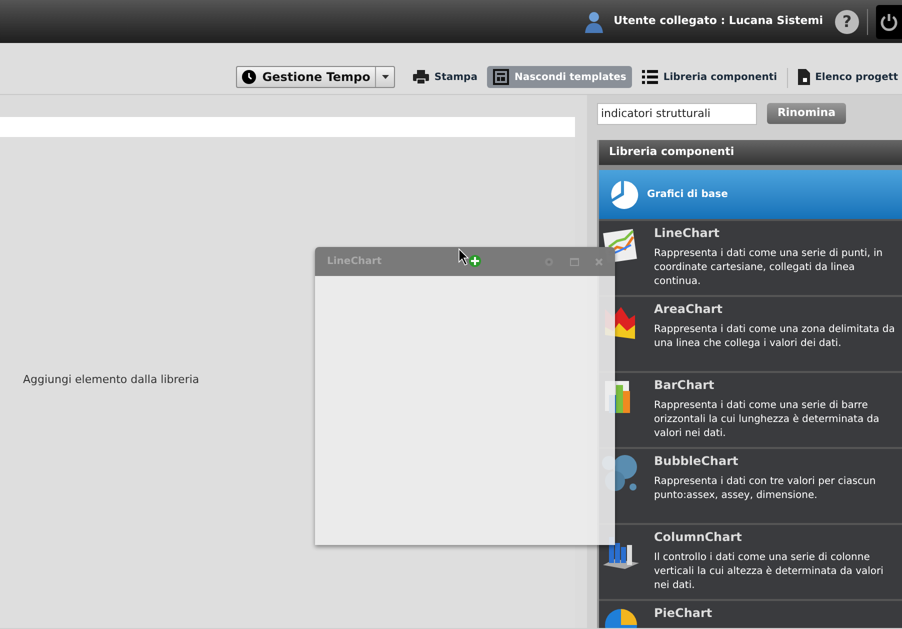 The width and height of the screenshot is (902, 629). What do you see at coordinates (804, 77) in the screenshot?
I see `document-icon` at bounding box center [804, 77].